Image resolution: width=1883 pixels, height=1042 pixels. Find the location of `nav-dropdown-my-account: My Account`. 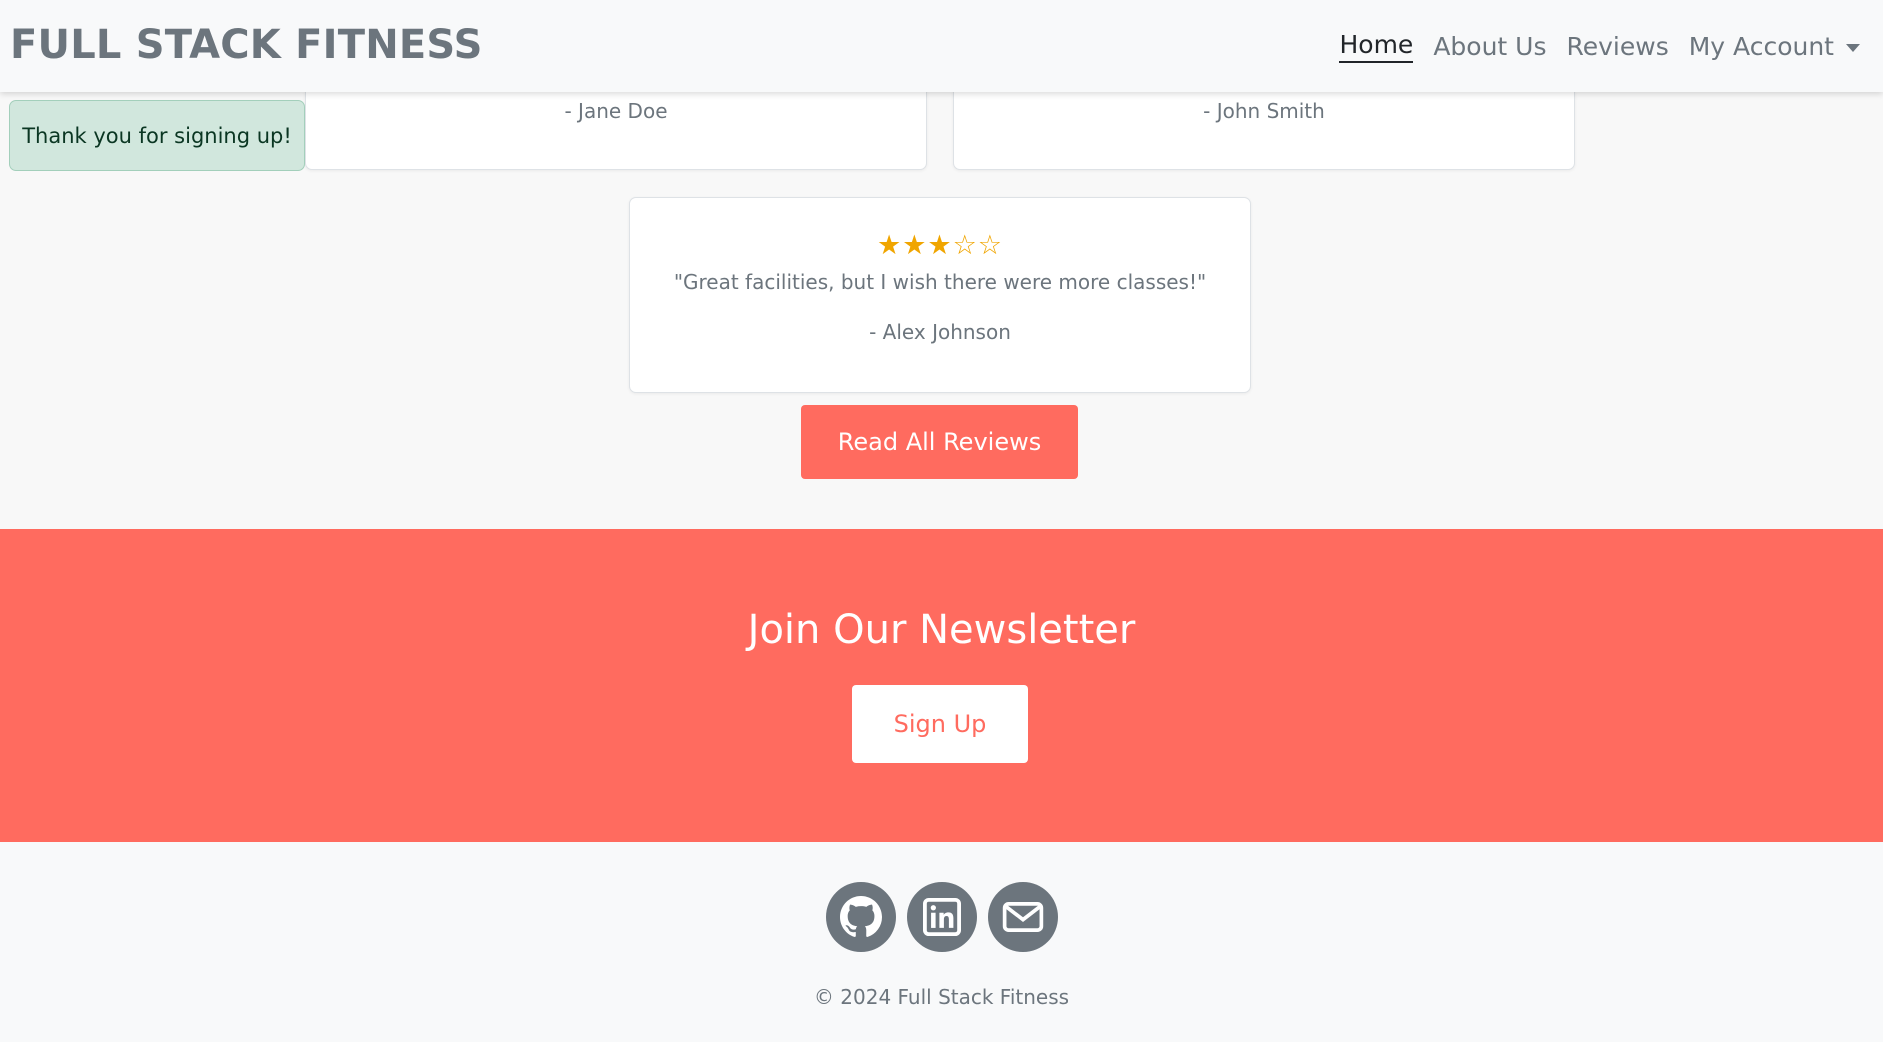

nav-dropdown-my-account: My Account is located at coordinates (1774, 46).